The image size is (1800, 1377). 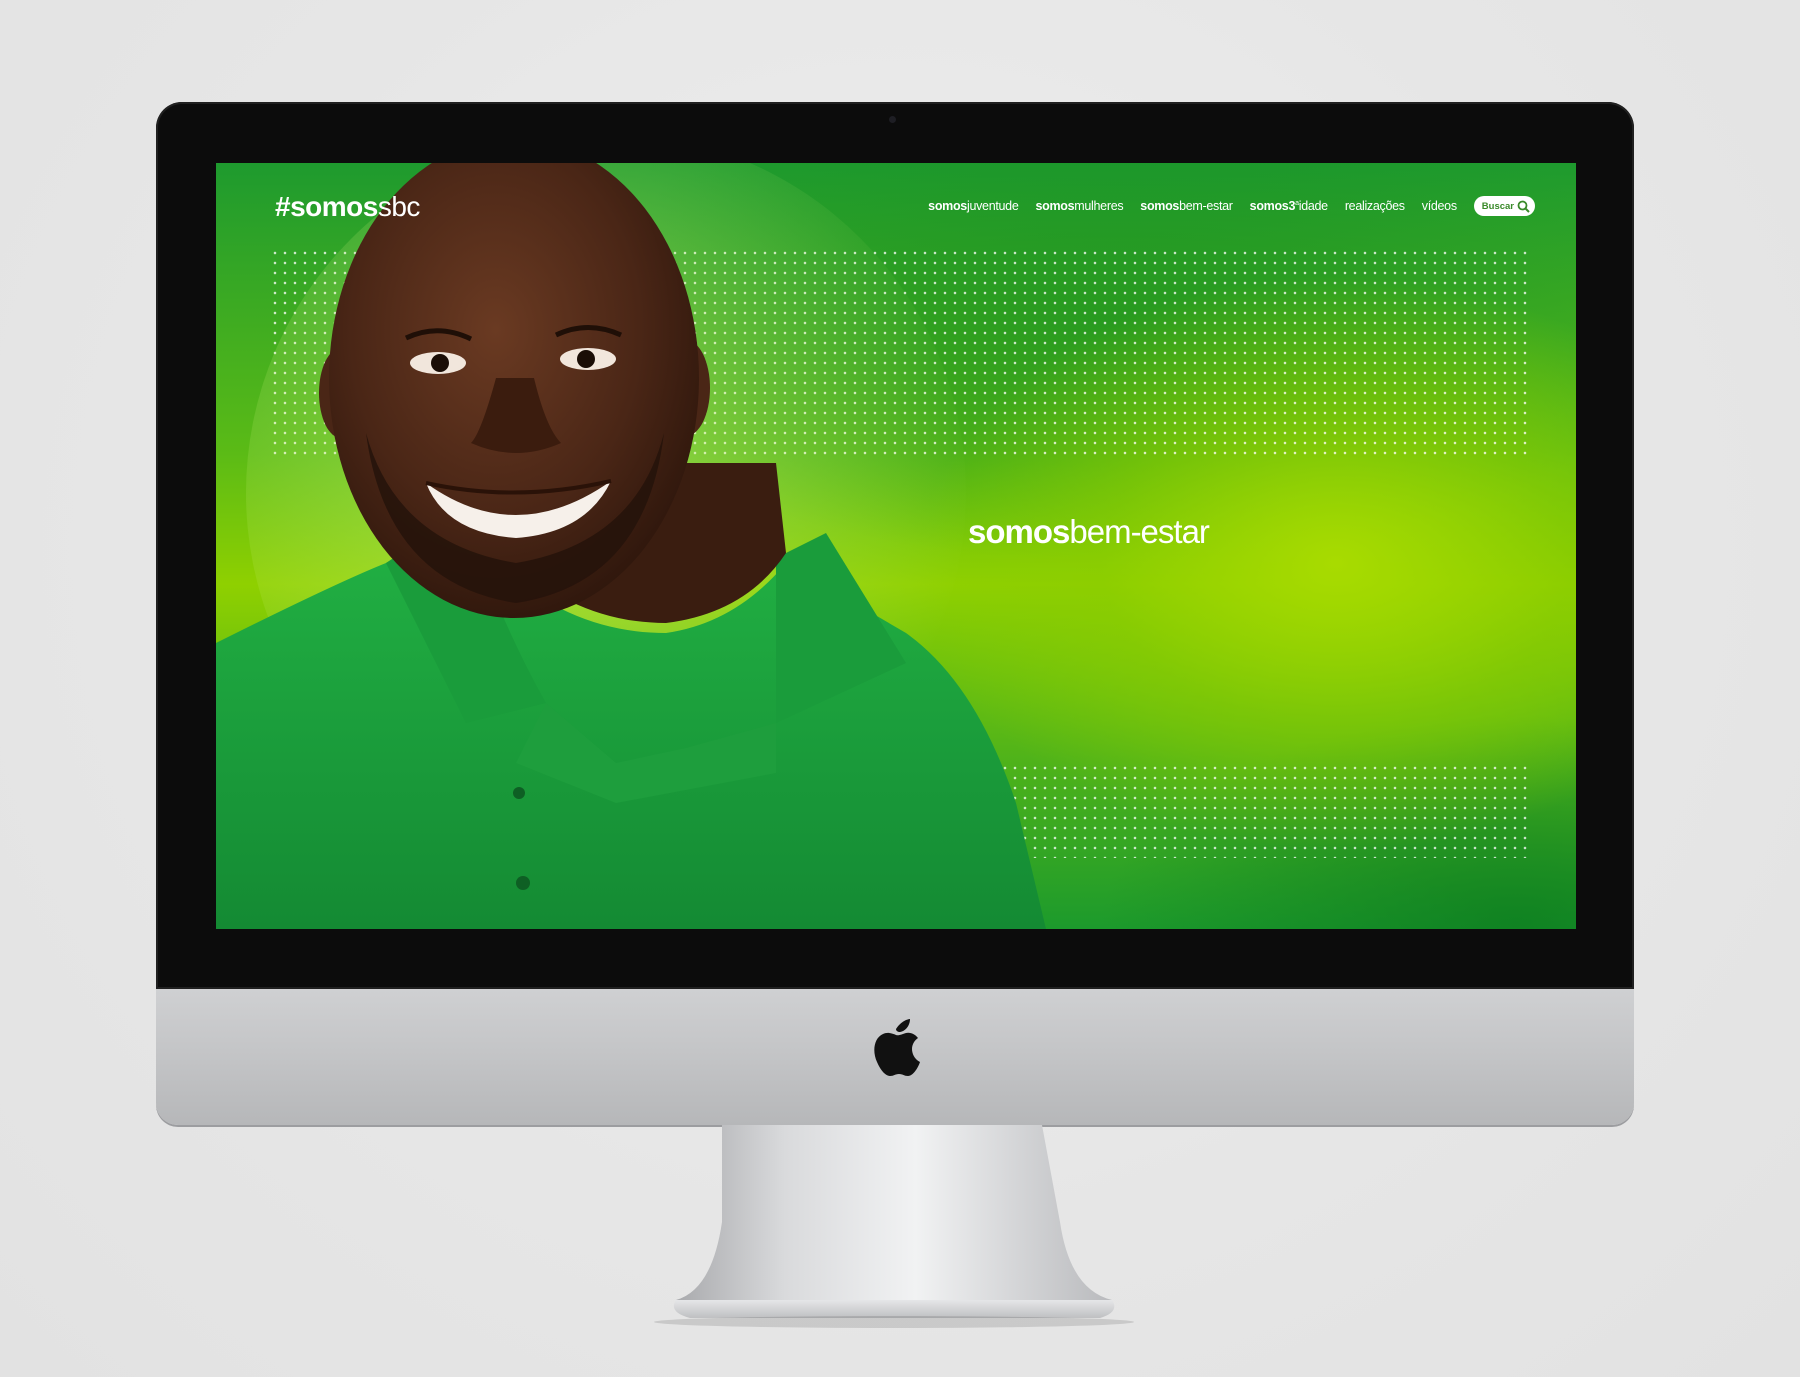 I want to click on hero-title-light: bem-estar, so click(x=1139, y=531).